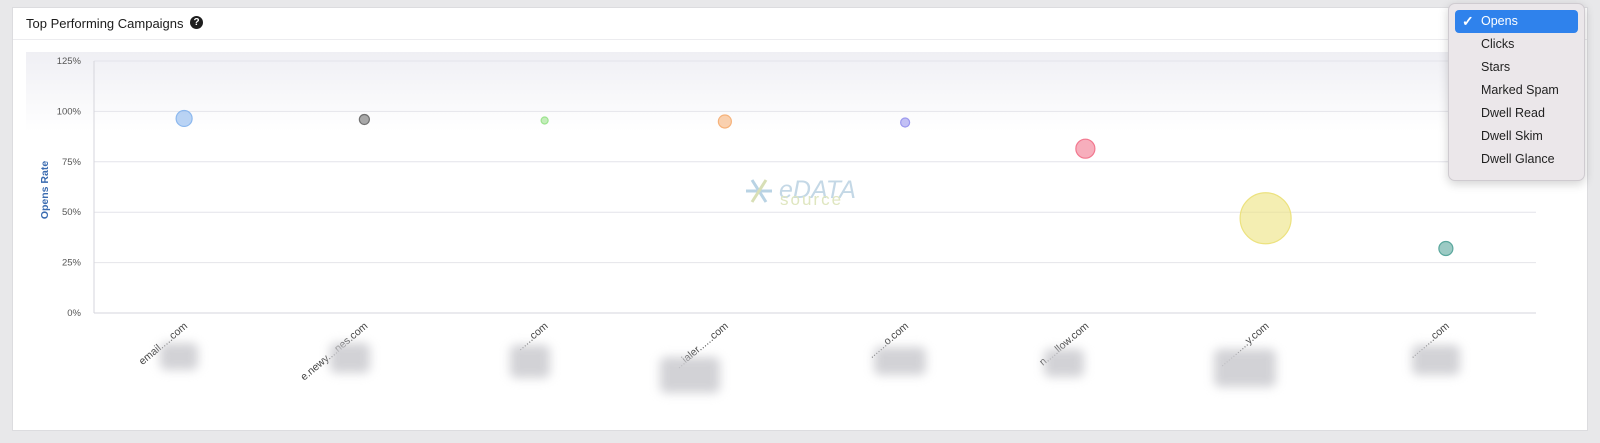 This screenshot has width=1600, height=443. What do you see at coordinates (1516, 67) in the screenshot?
I see `menu-item-stars: Stars` at bounding box center [1516, 67].